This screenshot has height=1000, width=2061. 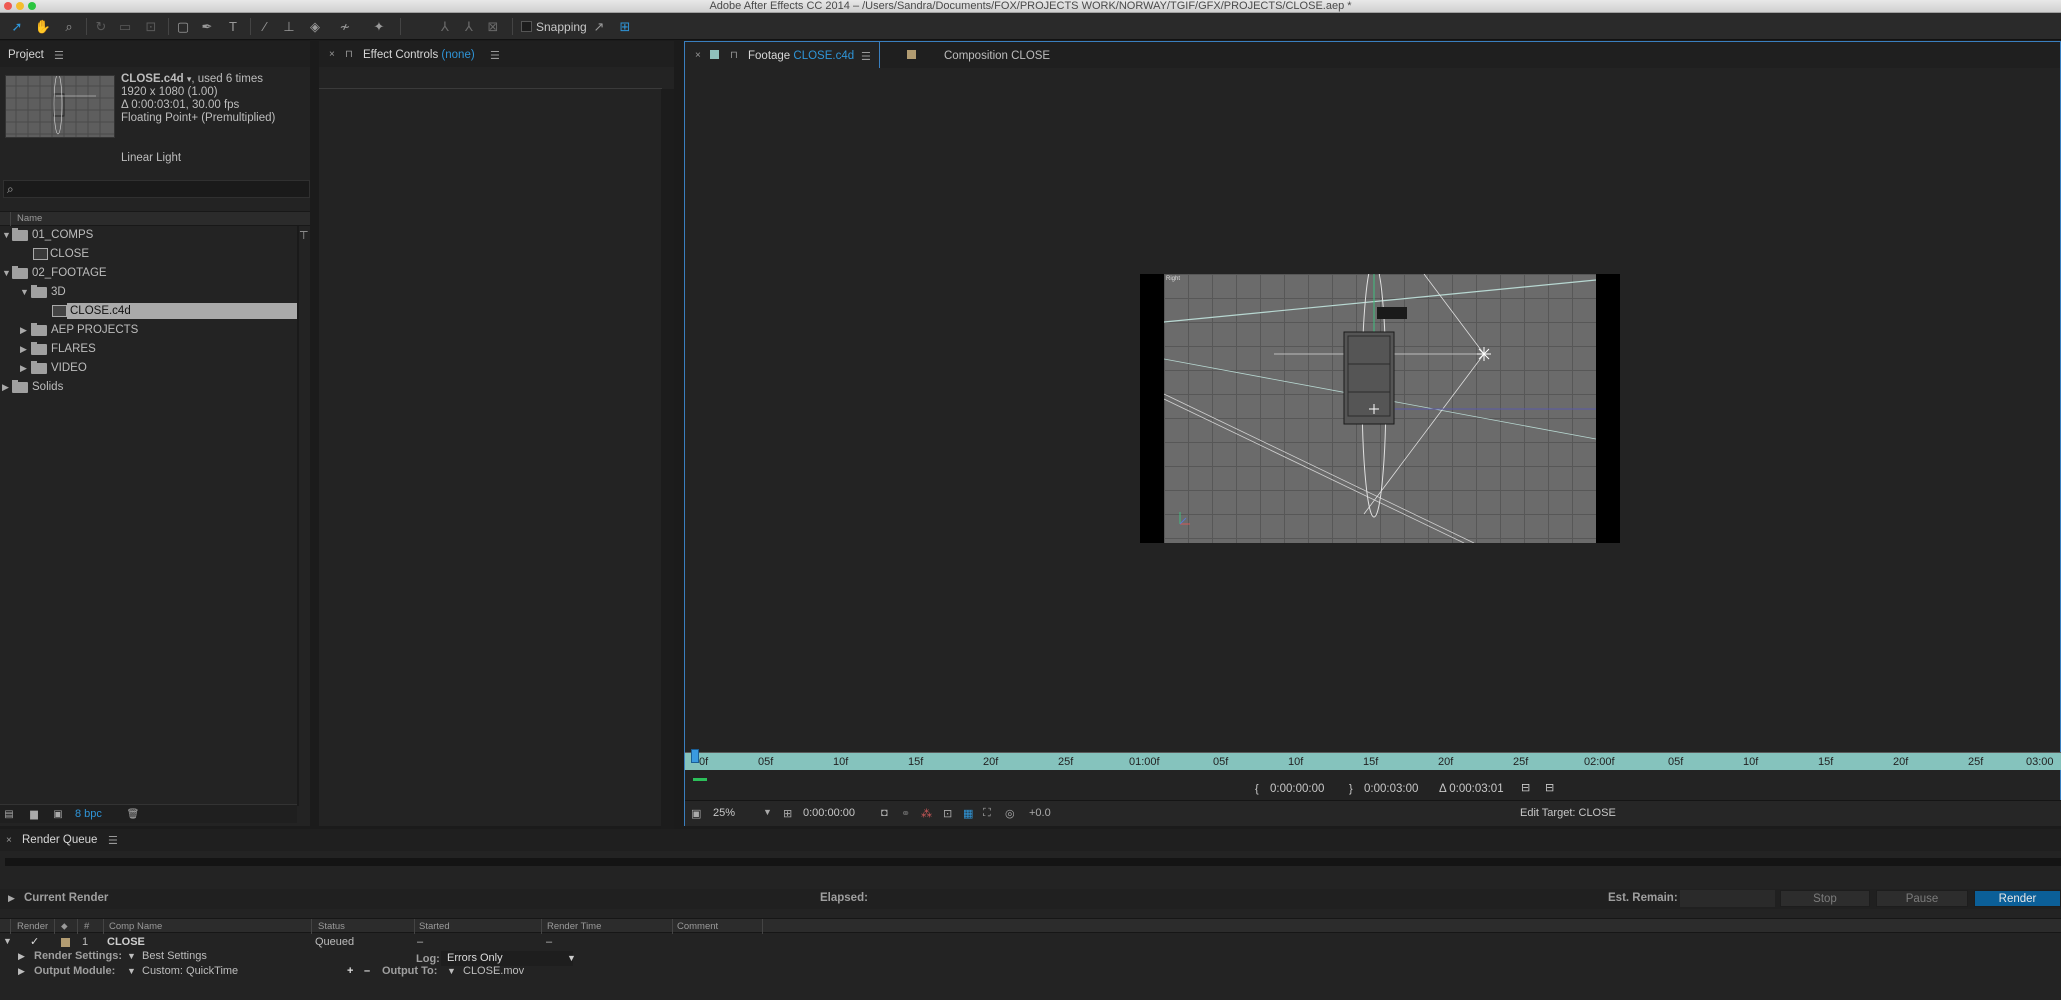 I want to click on stop-button: Stop, so click(x=1825, y=898).